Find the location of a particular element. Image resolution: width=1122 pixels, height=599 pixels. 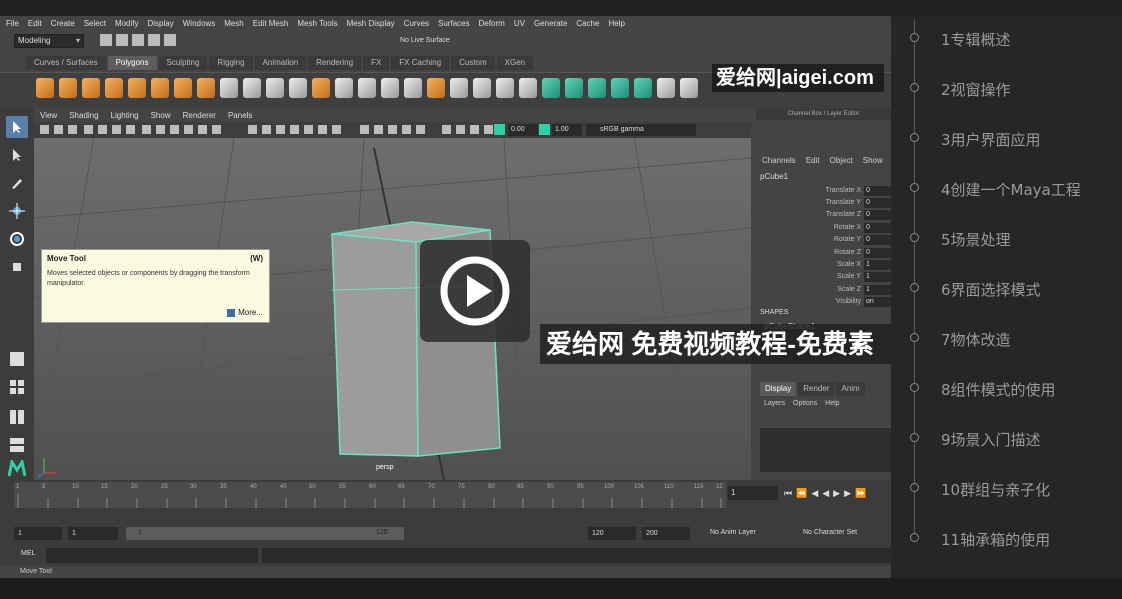

step-back-frame-icon: ◀︎ is located at coordinates (814, 493).